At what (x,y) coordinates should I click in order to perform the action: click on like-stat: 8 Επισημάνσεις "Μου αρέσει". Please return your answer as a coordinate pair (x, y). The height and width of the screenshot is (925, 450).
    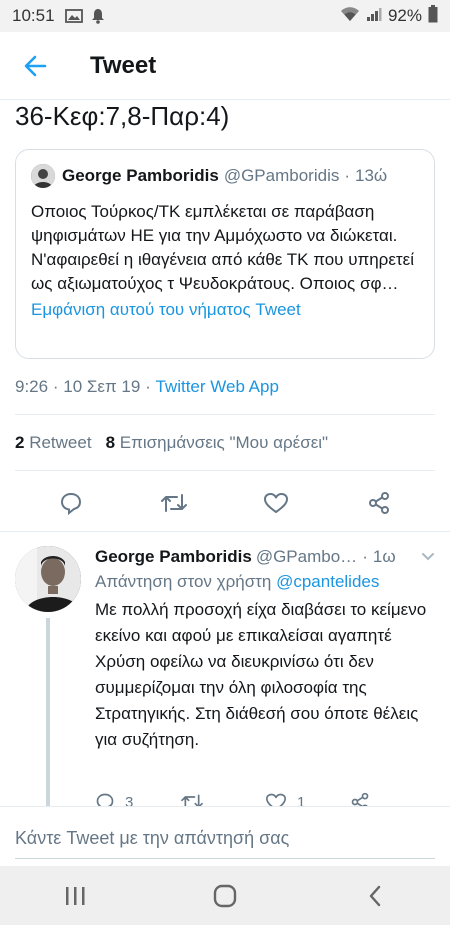
    Looking at the image, I should click on (217, 443).